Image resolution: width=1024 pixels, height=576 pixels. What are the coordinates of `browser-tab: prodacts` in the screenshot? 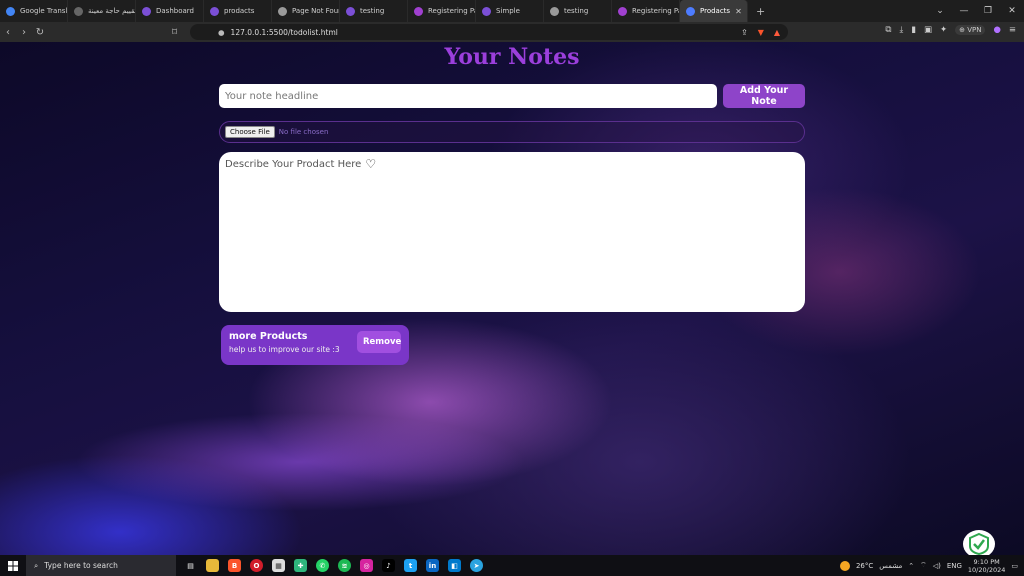 It's located at (238, 11).